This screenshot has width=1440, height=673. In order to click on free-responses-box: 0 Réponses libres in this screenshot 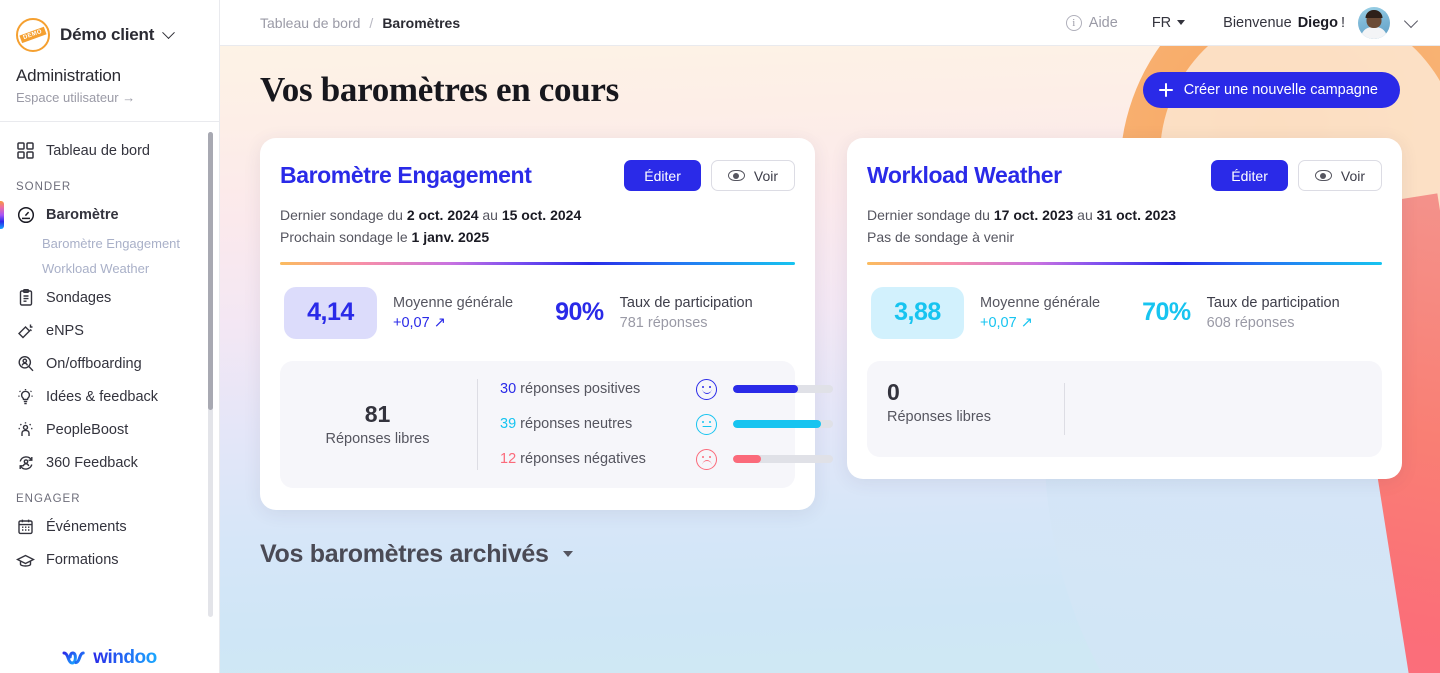, I will do `click(1124, 408)`.